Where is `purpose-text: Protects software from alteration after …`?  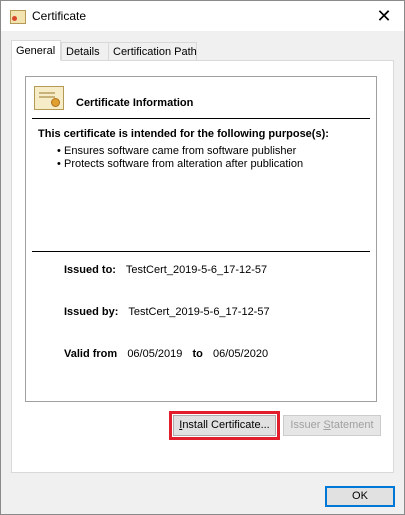
purpose-text: Protects software from alteration after … is located at coordinates (184, 164).